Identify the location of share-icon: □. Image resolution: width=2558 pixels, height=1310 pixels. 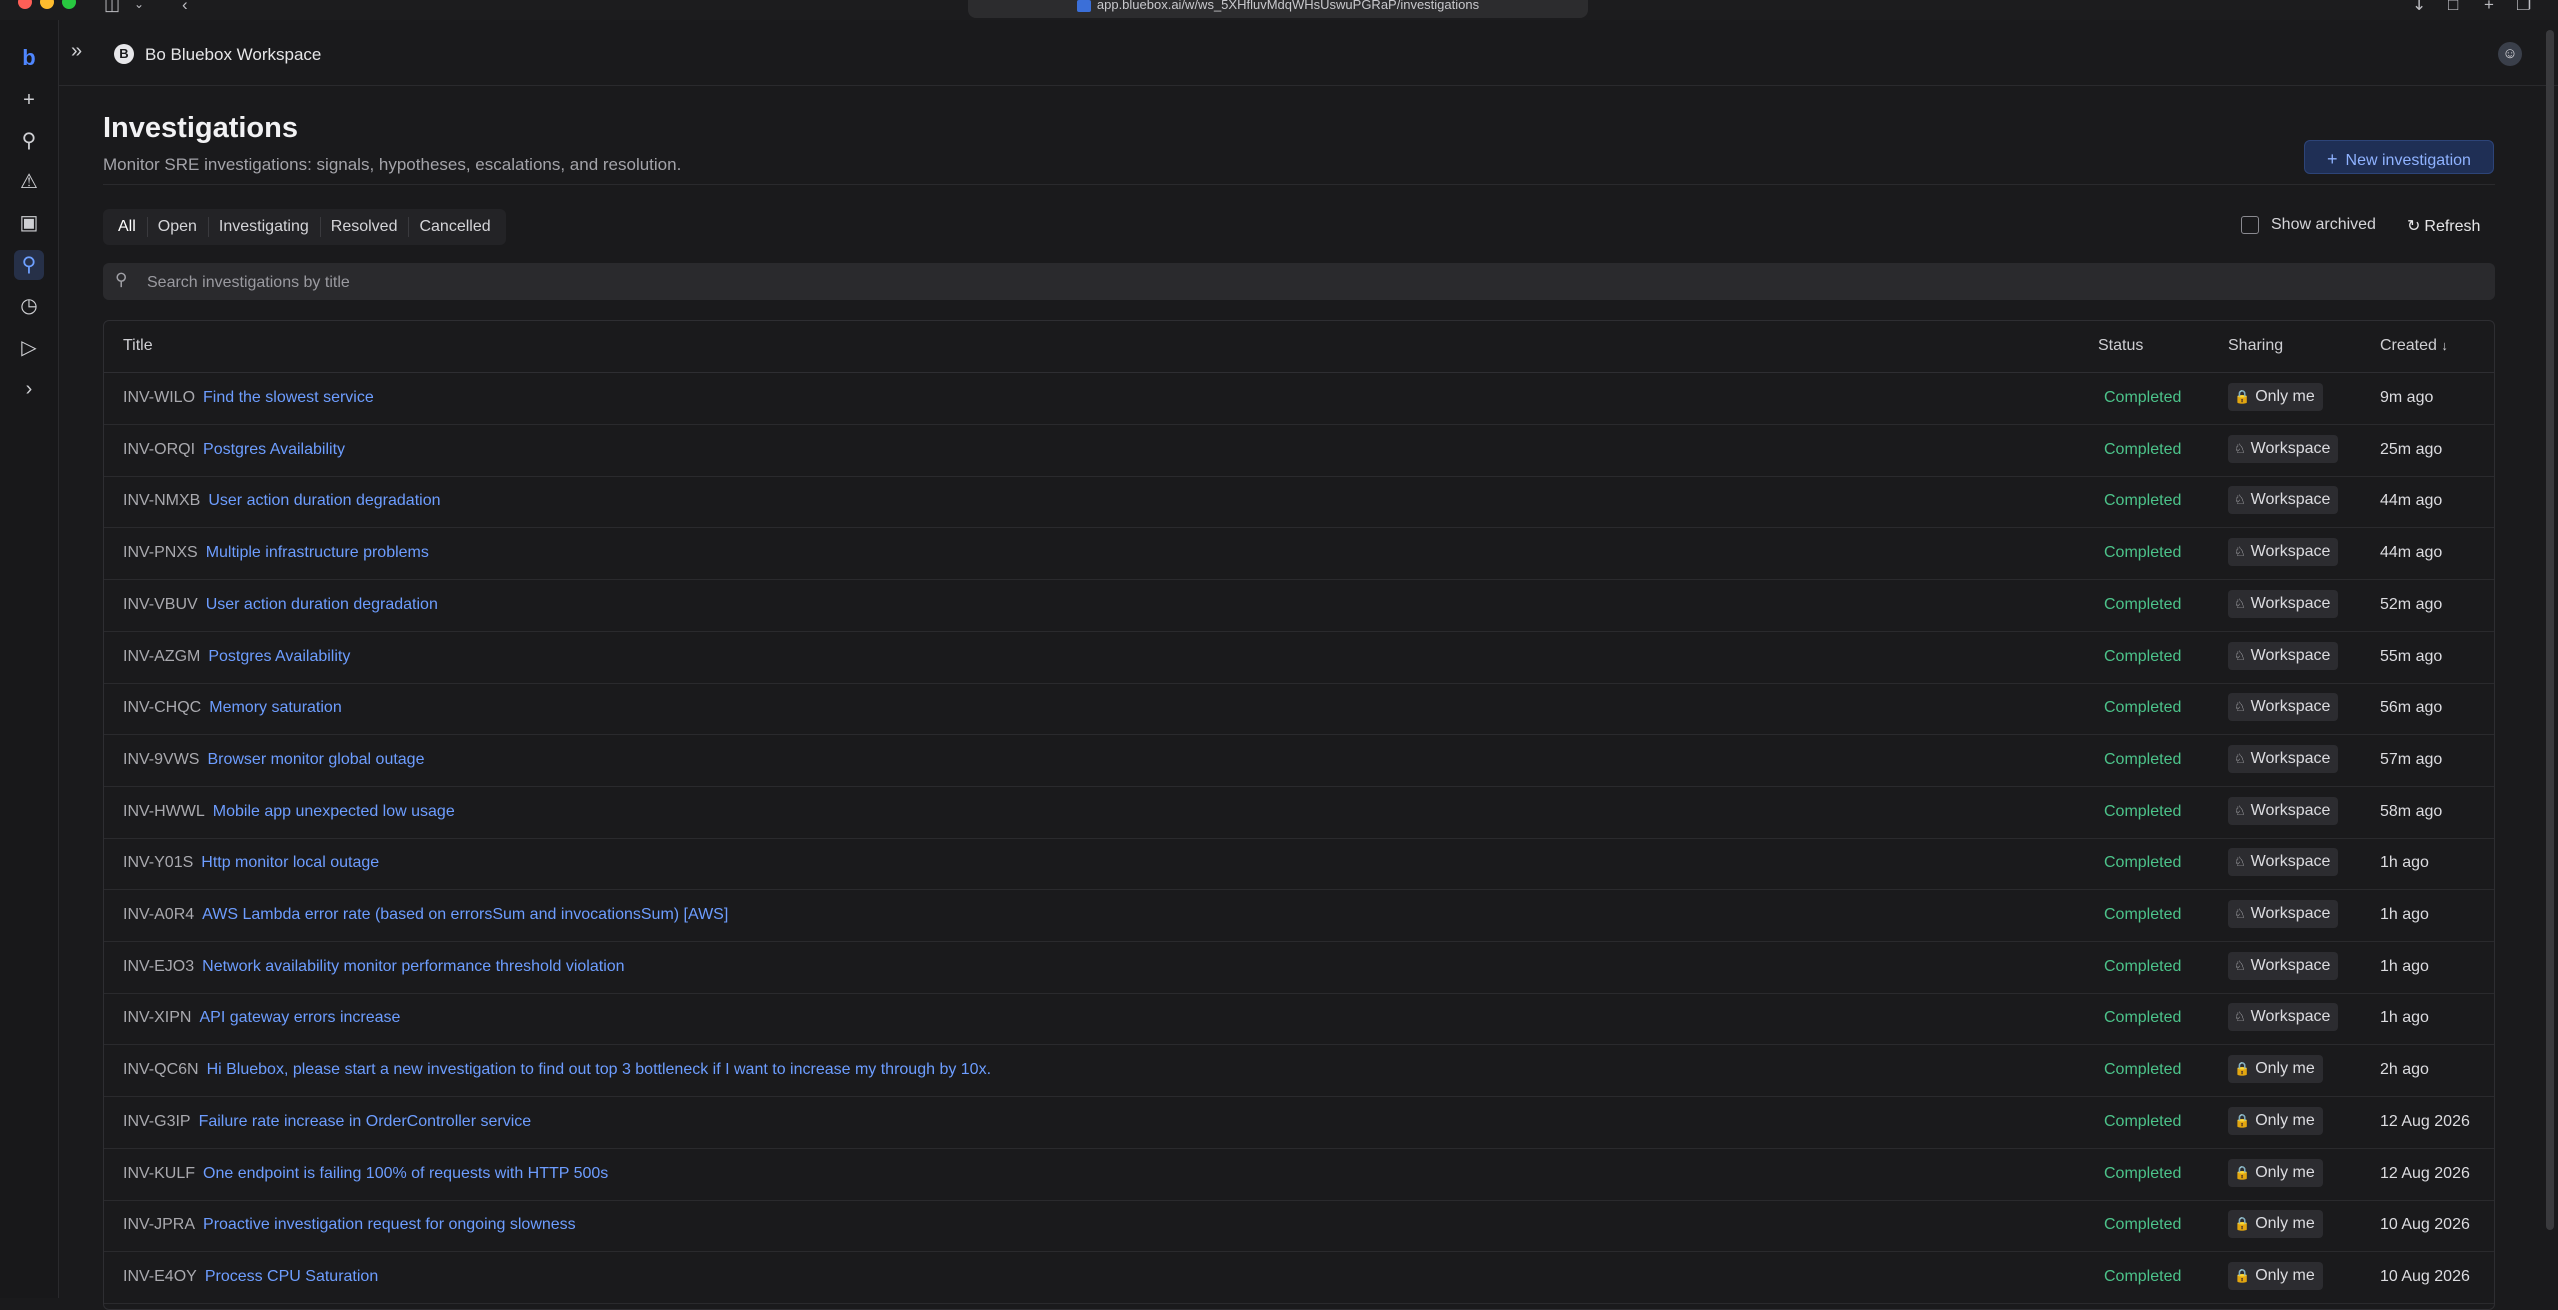
(2453, 6).